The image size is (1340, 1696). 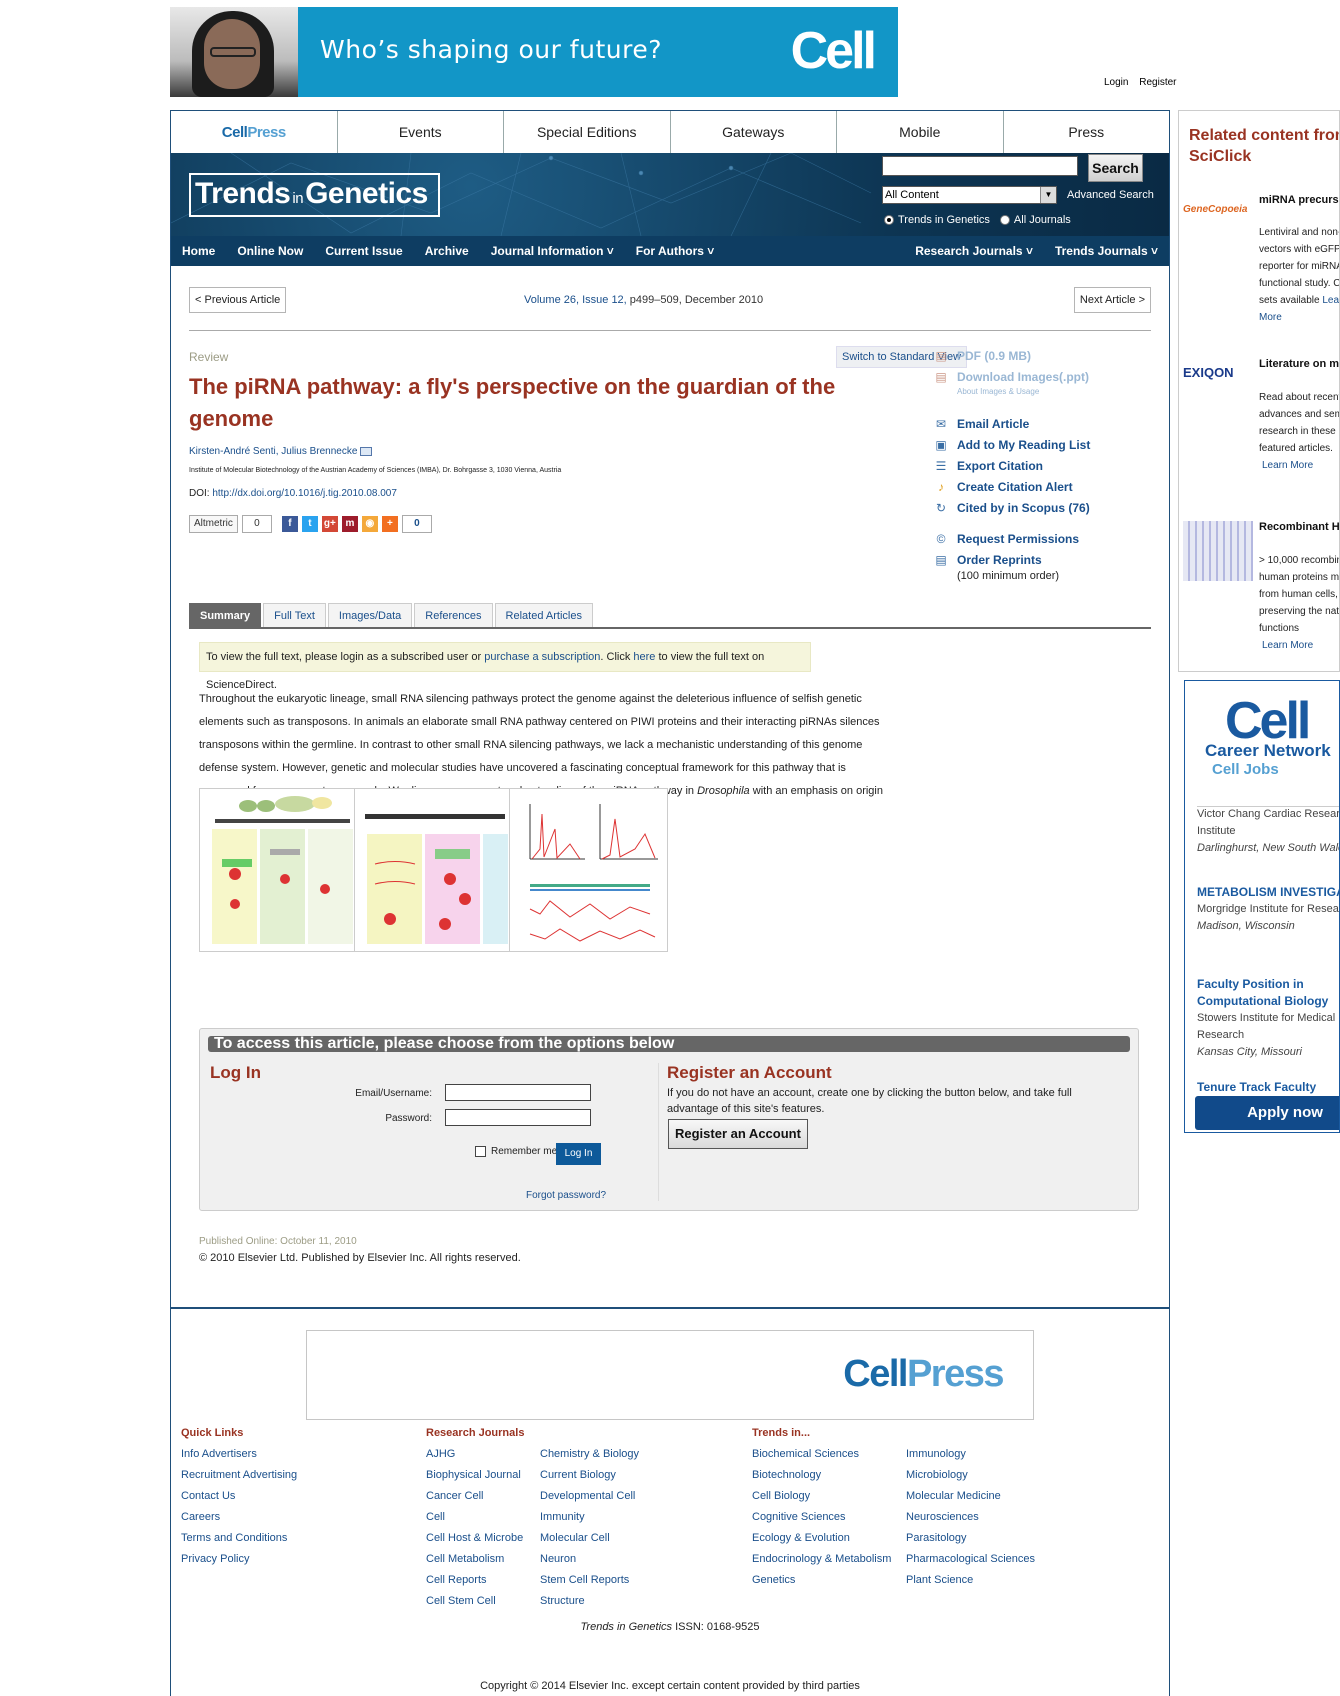 What do you see at coordinates (937, 220) in the screenshot?
I see `radio-trends-in-genetics: Trends in Genetics` at bounding box center [937, 220].